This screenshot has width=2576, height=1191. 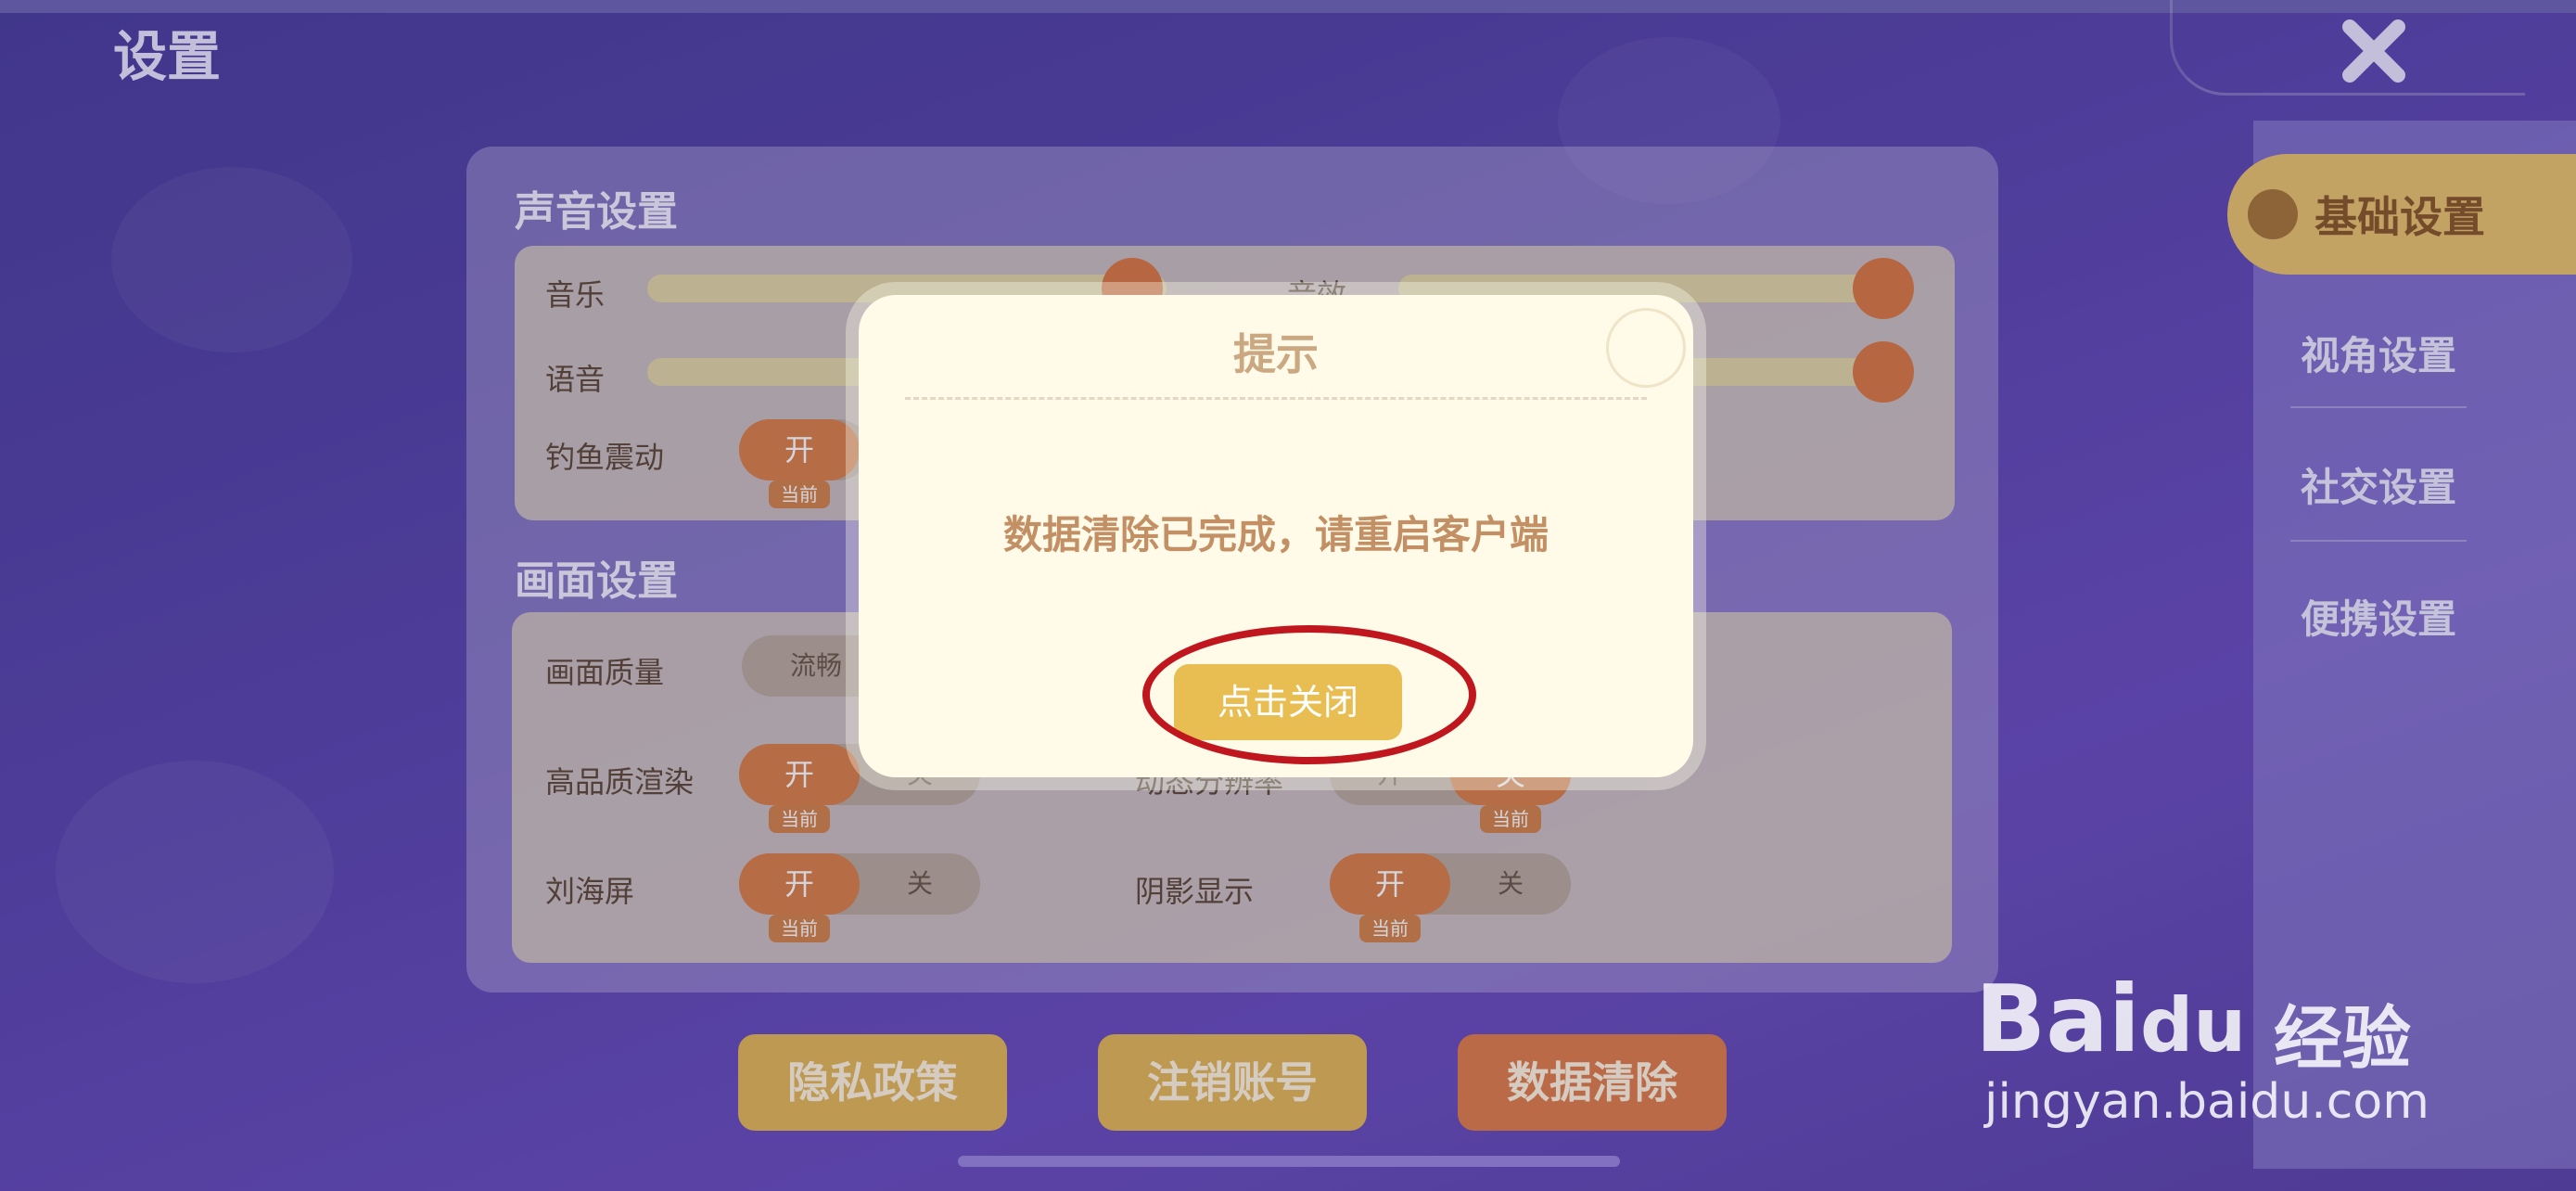 I want to click on watermark-url: jingyan.baidu.com, so click(x=2206, y=1102).